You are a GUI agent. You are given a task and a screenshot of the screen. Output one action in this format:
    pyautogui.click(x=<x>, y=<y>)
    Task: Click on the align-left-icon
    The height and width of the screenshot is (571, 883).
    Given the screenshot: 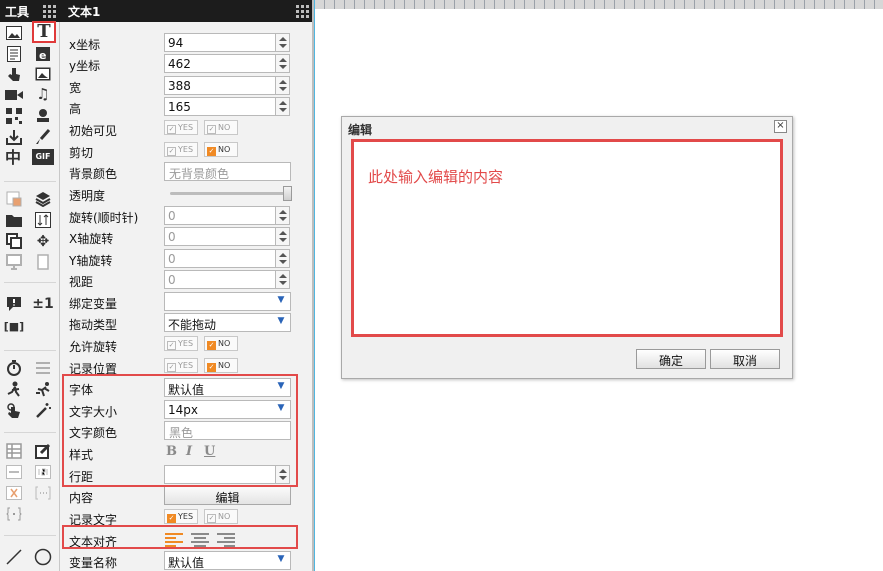 What is the action you would take?
    pyautogui.click(x=174, y=539)
    